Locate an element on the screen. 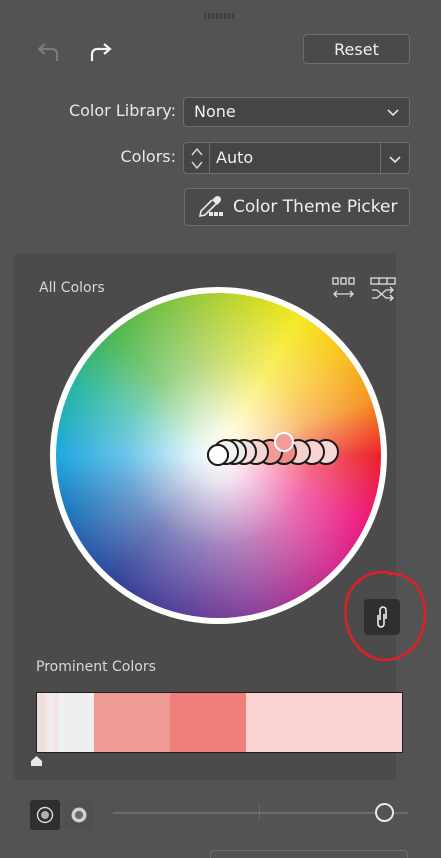 This screenshot has height=858, width=441. brightness-slider-track is located at coordinates (260, 813).